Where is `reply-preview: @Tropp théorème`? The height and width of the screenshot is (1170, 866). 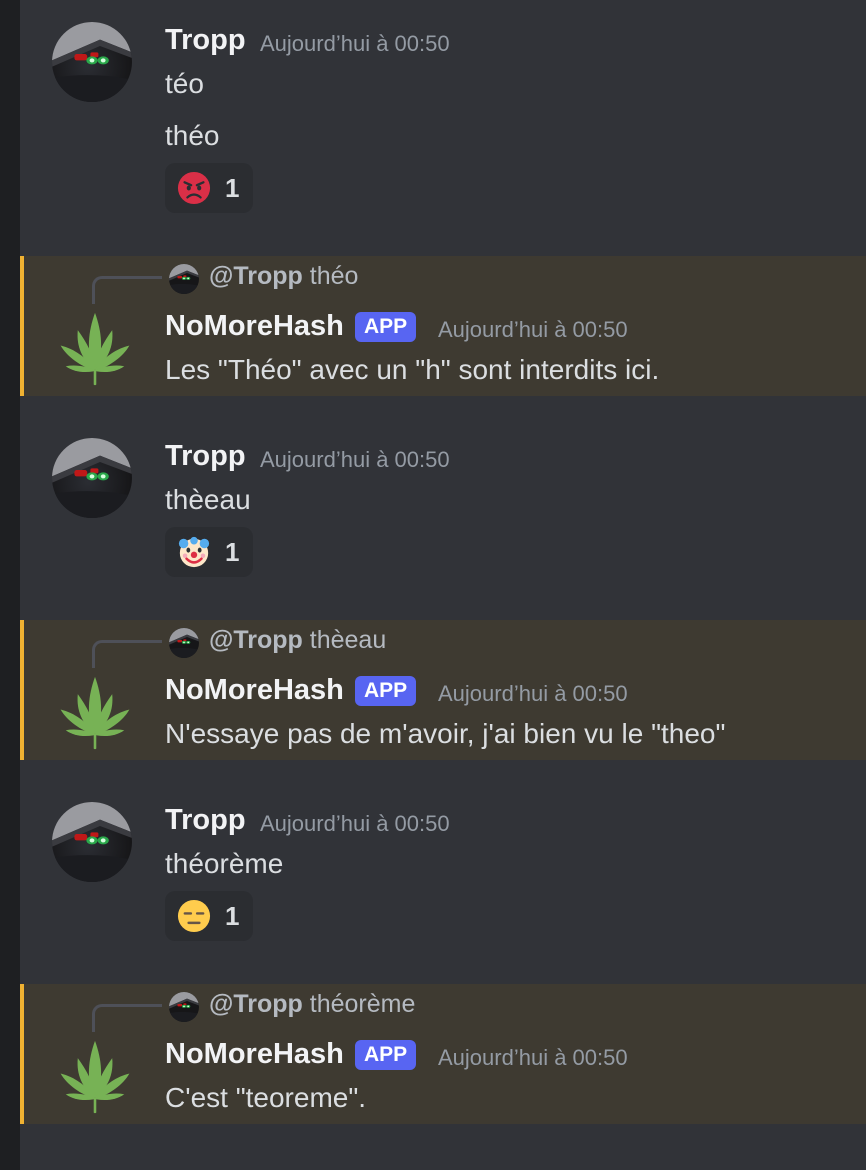 reply-preview: @Tropp théorème is located at coordinates (312, 1004).